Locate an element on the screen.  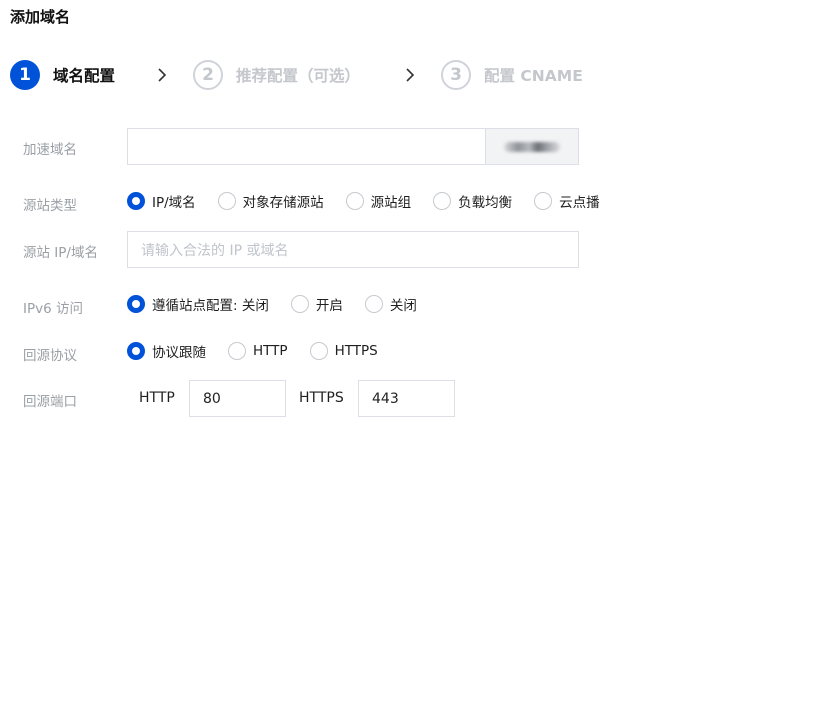
http-port-input: 80 is located at coordinates (237, 398).